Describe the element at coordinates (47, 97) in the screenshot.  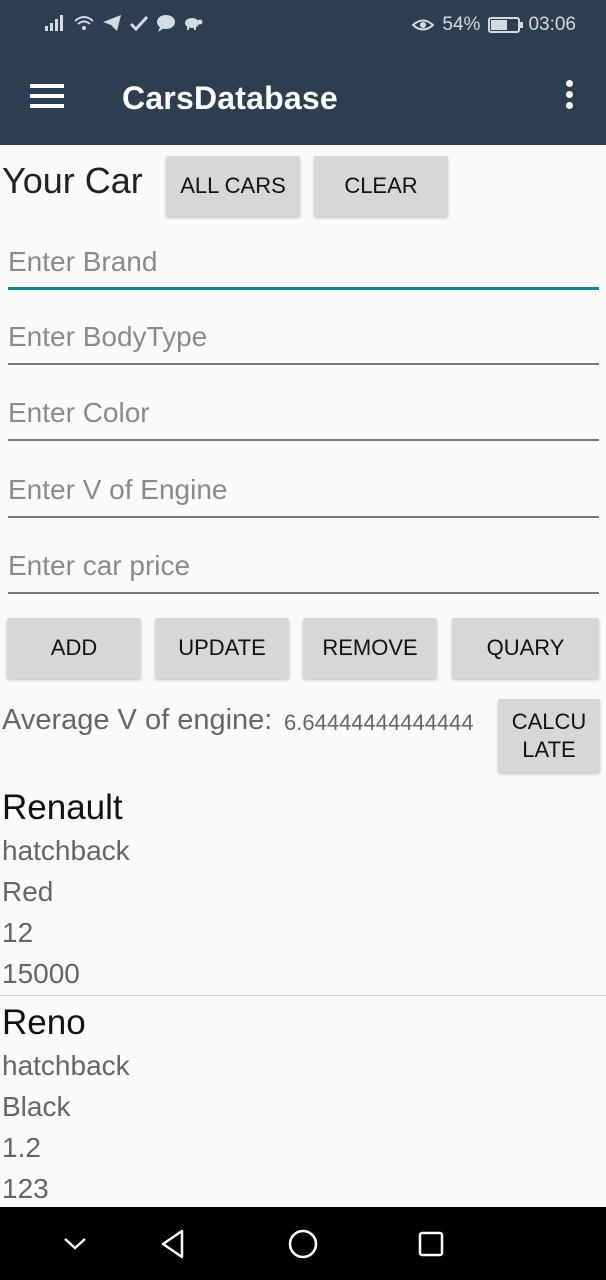
I see `menu-icon` at that location.